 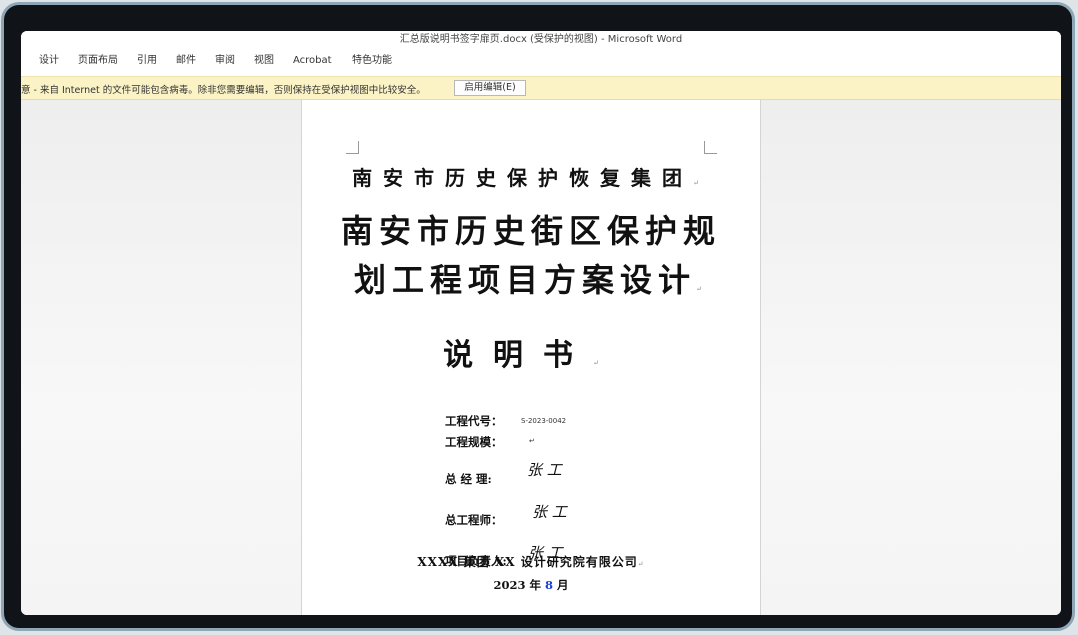 I want to click on ribbon-tabs: 设计 页面布局 引用 邮件 审阅 视图 Acrobat 特色功能, so click(x=541, y=62).